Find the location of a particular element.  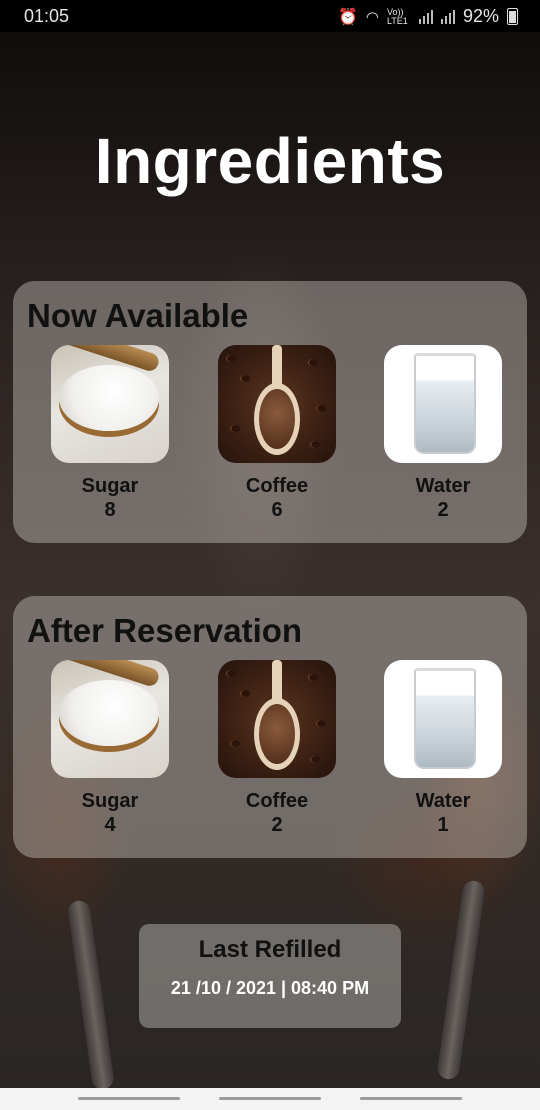

status-icons: ⏰ ◠ Vo)) LTE1 92% is located at coordinates (428, 16).